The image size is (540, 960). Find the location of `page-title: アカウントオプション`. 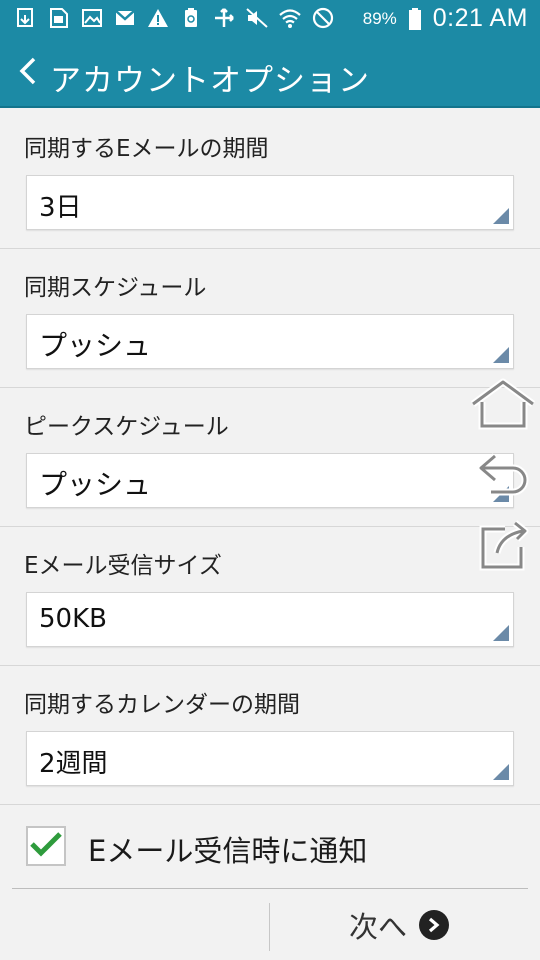

page-title: アカウントオプション is located at coordinates (210, 81).